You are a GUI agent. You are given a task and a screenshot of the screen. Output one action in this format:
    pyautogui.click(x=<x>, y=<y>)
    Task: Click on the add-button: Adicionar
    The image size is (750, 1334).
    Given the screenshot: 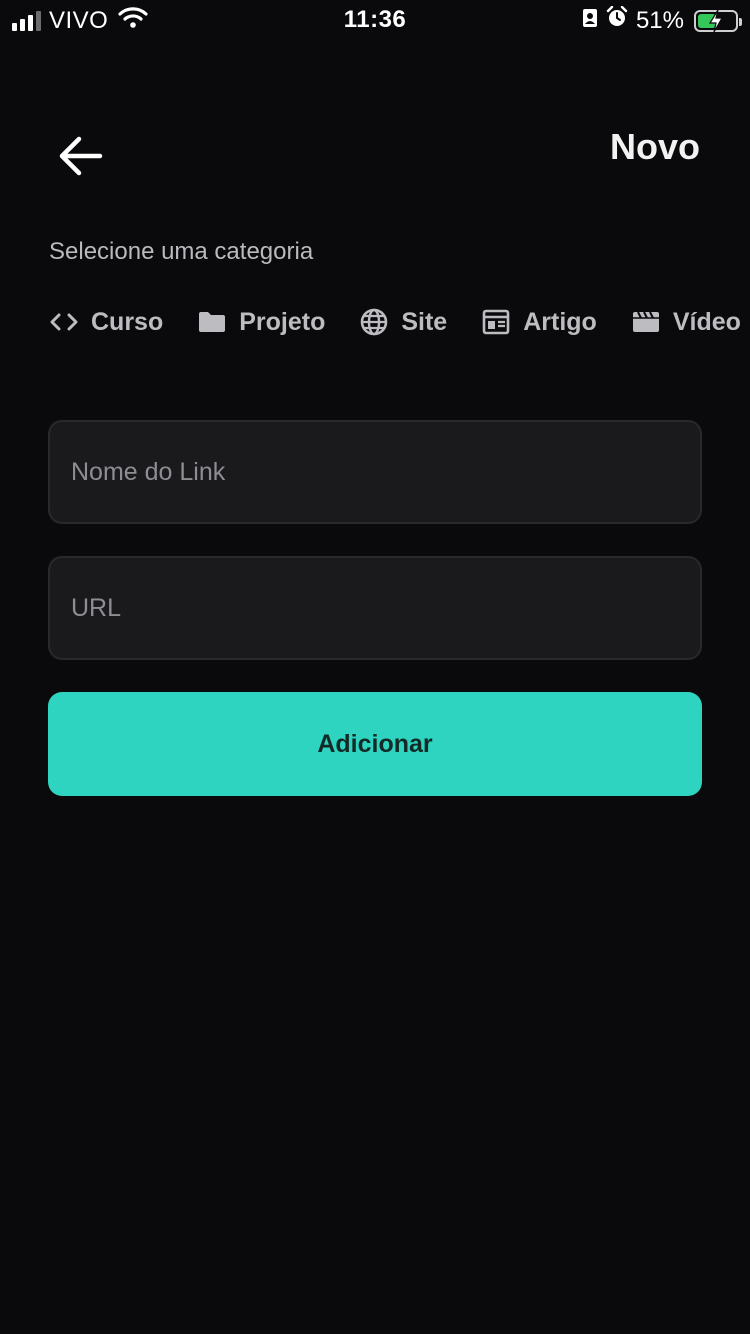 What is the action you would take?
    pyautogui.click(x=375, y=744)
    